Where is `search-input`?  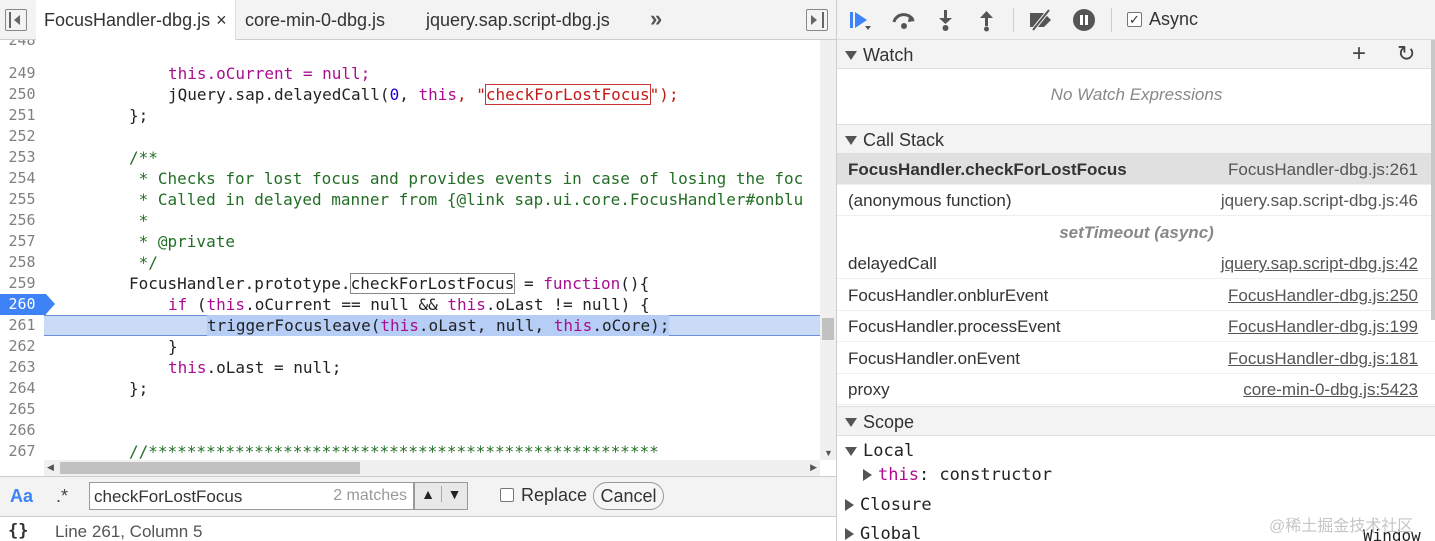 search-input is located at coordinates (209, 496).